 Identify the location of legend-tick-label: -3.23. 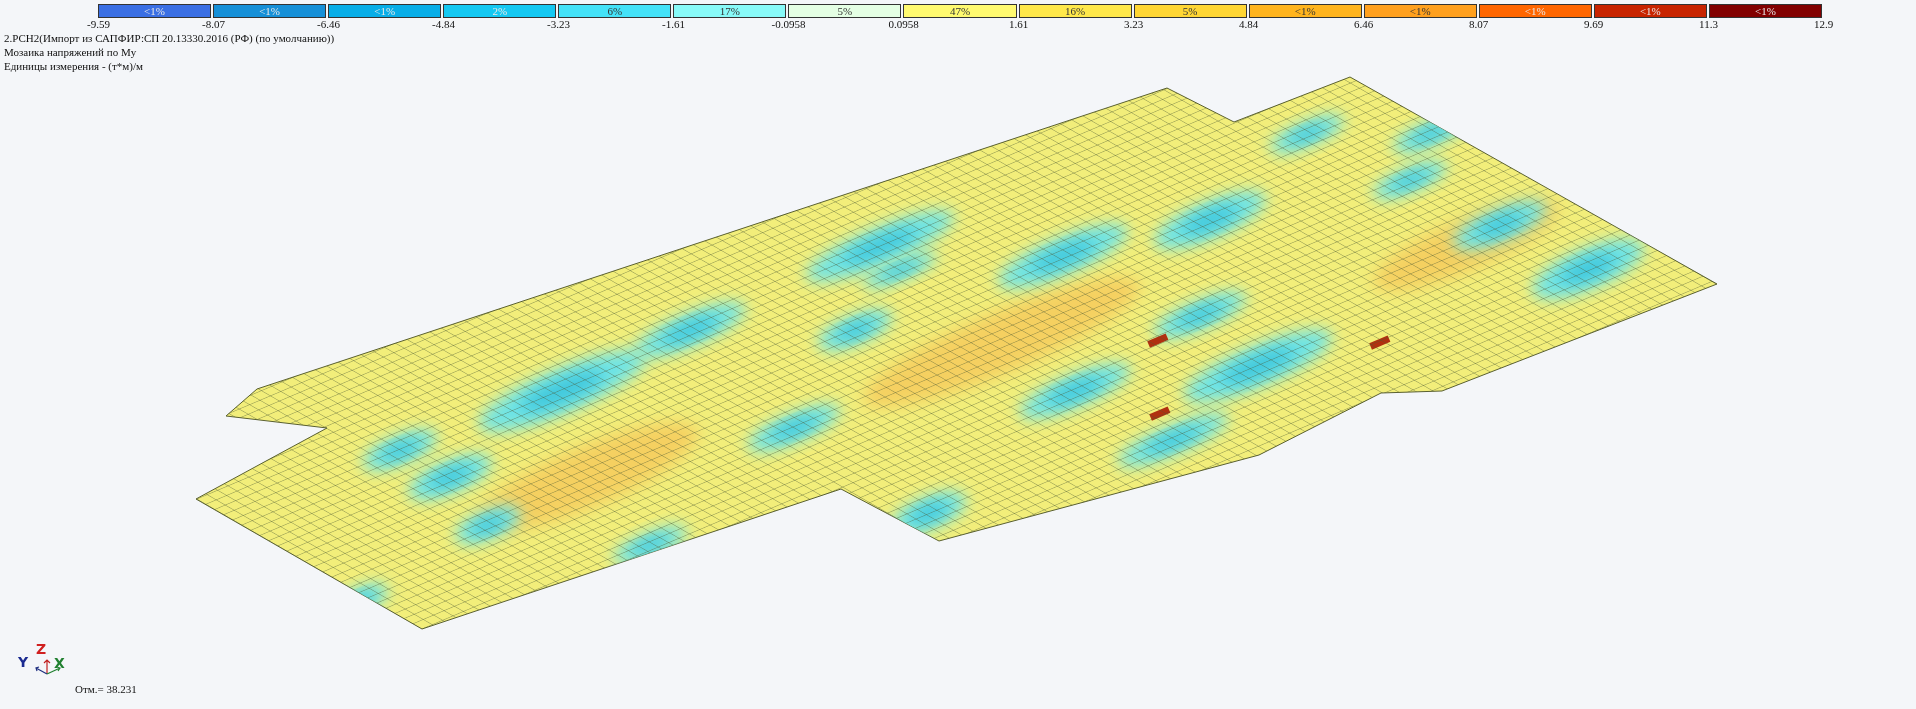
(558, 24).